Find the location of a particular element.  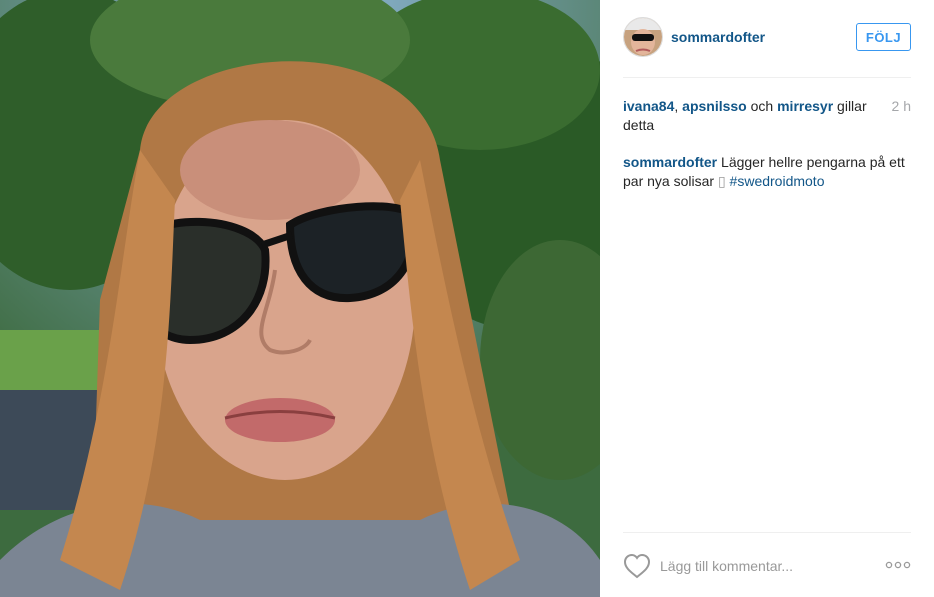

caption-emoji: ▯ is located at coordinates (721, 181).